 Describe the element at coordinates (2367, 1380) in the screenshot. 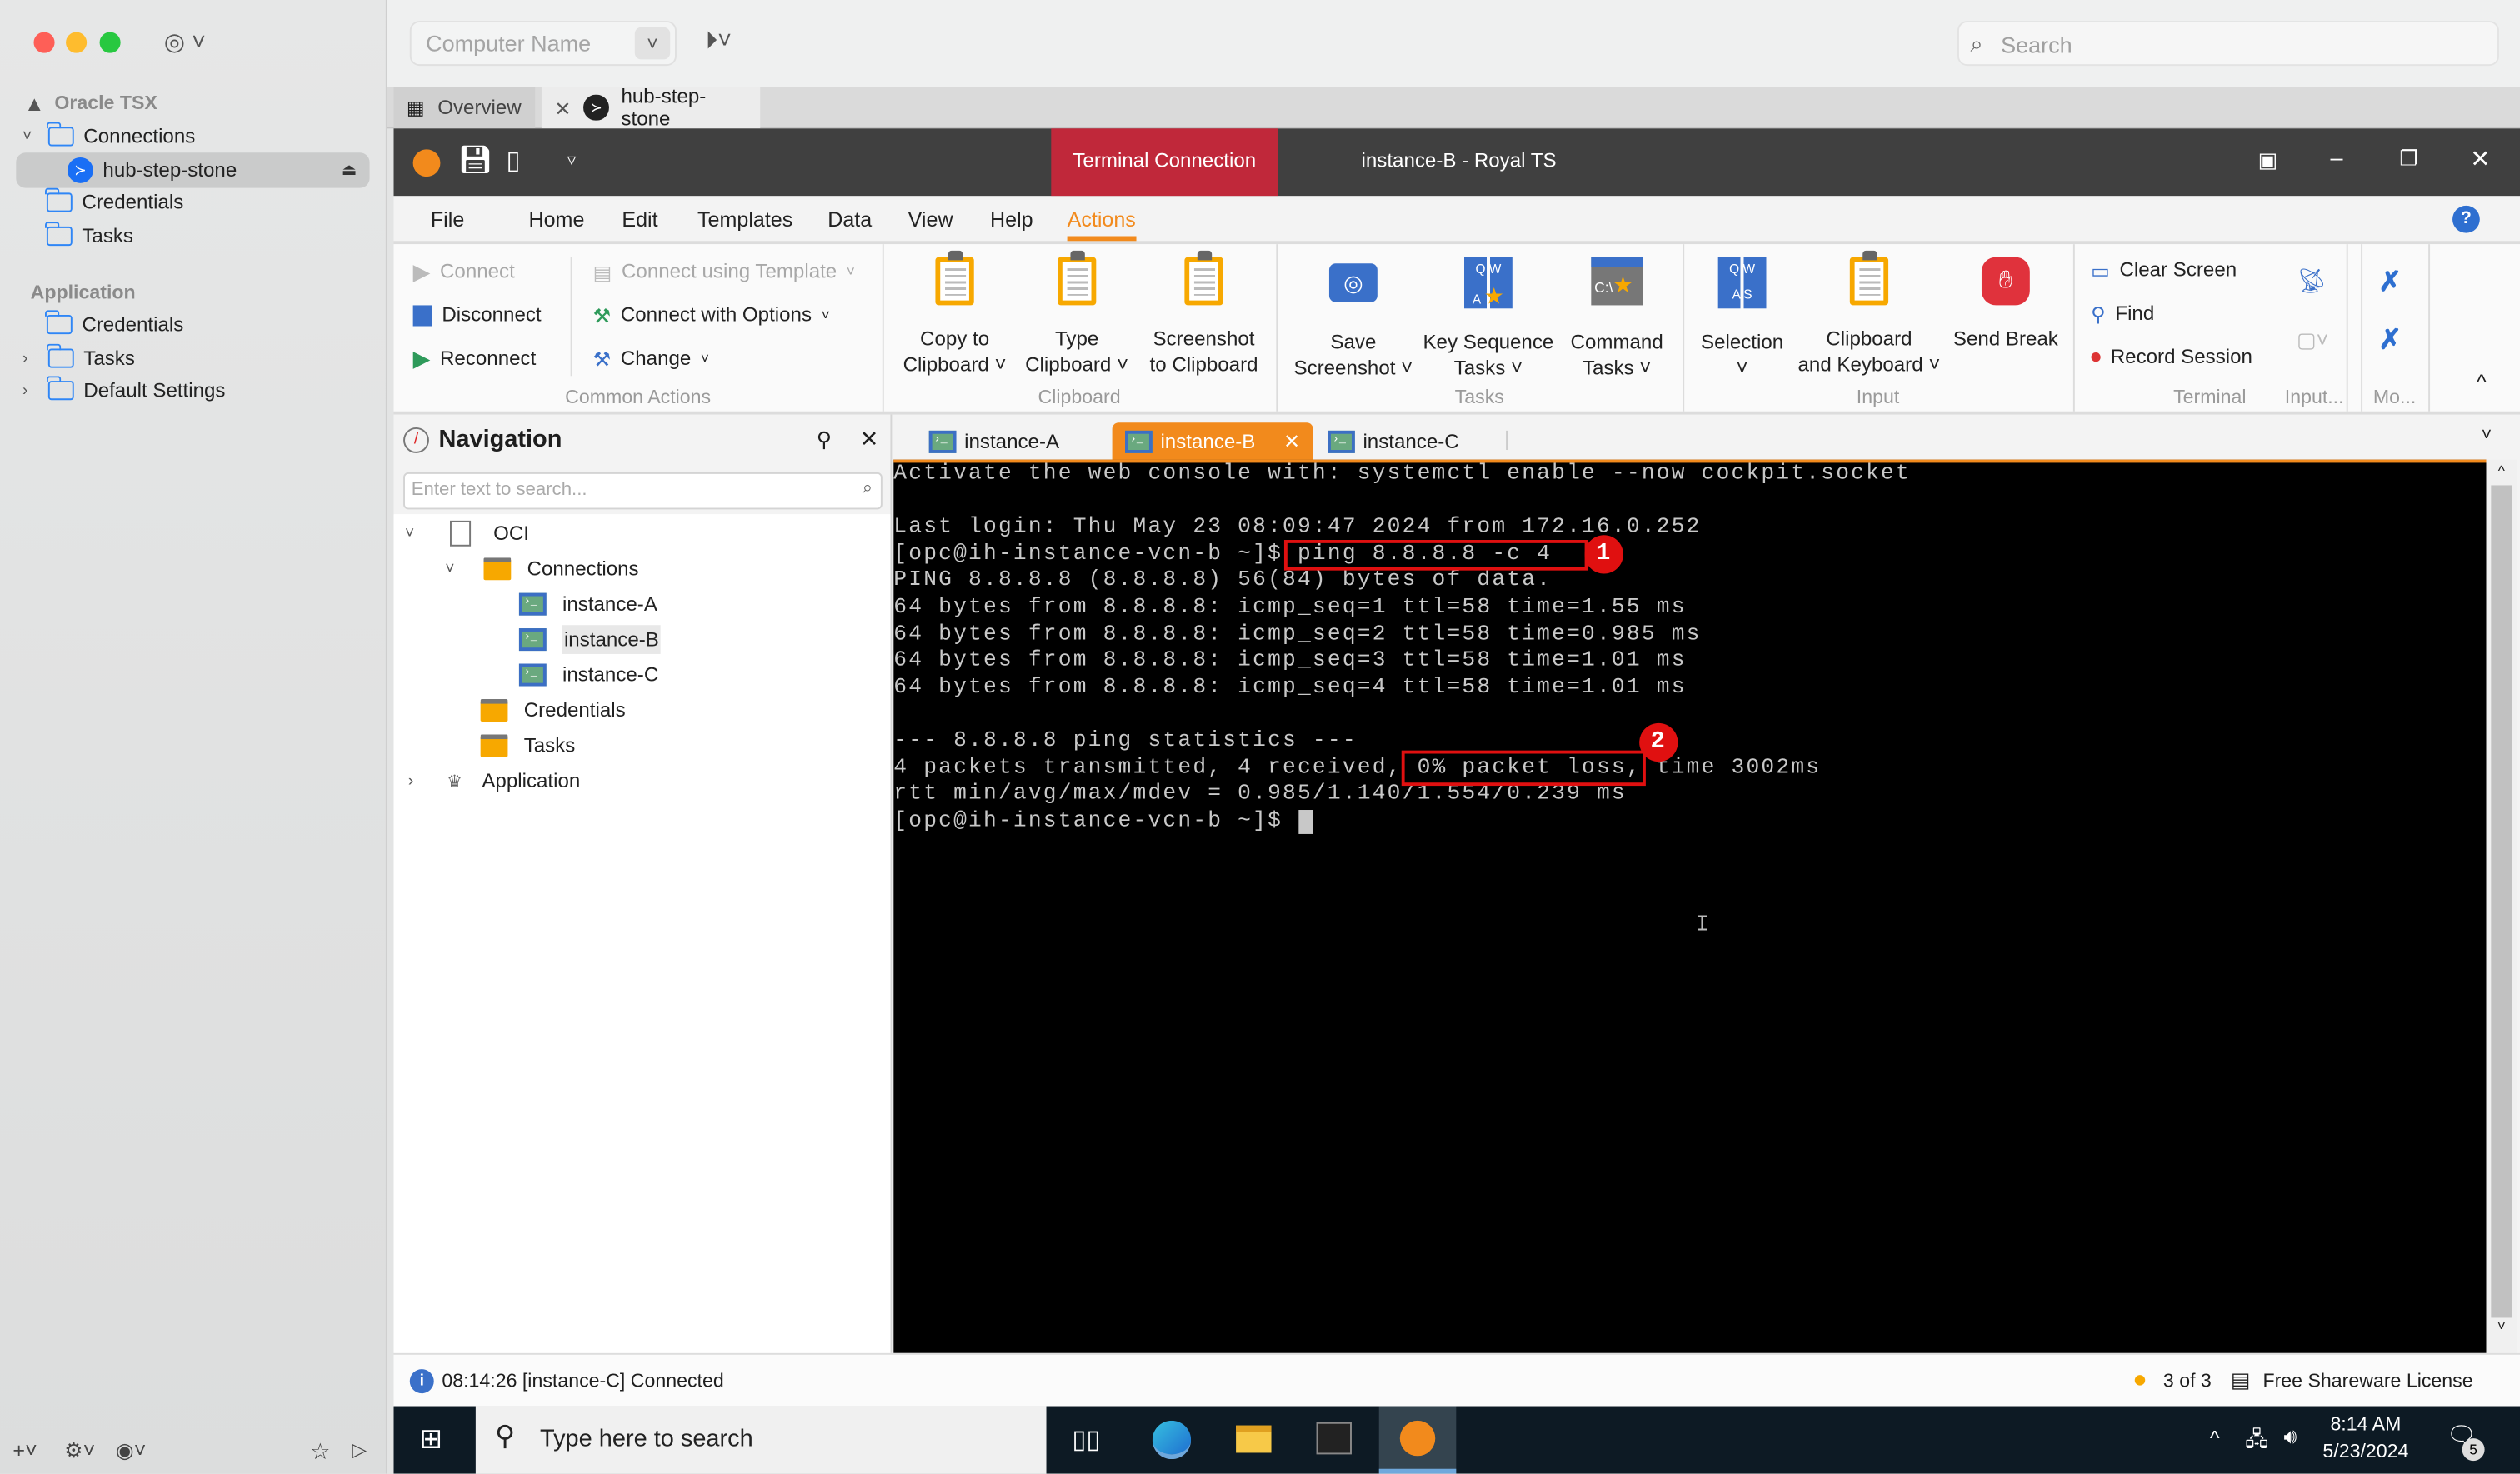

I see `license-status: Free Shareware License` at that location.